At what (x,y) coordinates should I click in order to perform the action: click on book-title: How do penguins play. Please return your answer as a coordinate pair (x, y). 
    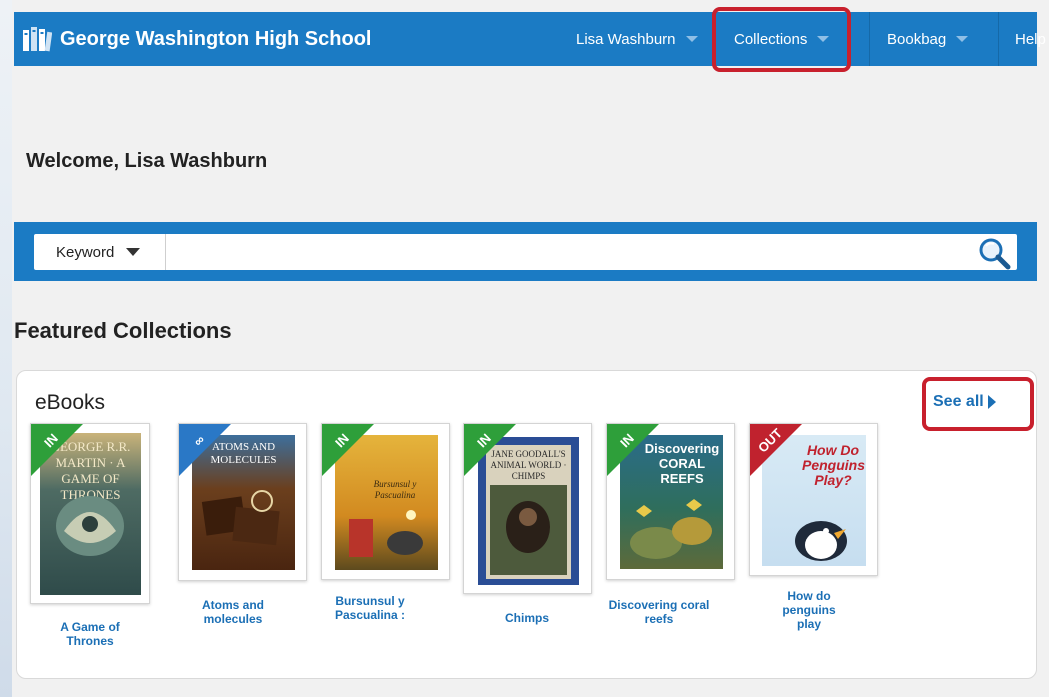
    Looking at the image, I should click on (809, 610).